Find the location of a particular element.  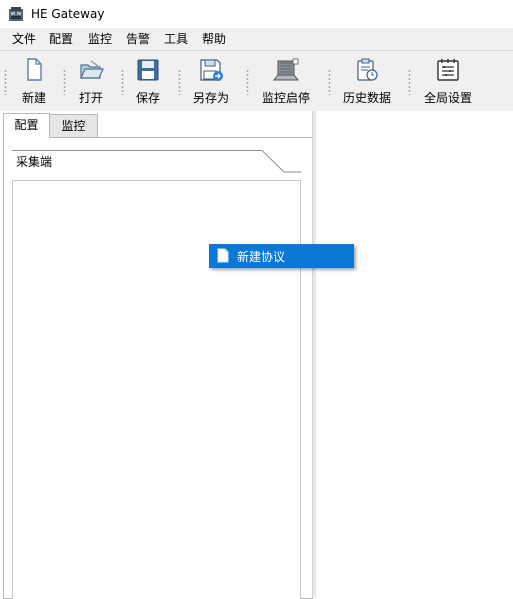

global-settings-button: 全局设置 is located at coordinates (448, 81).